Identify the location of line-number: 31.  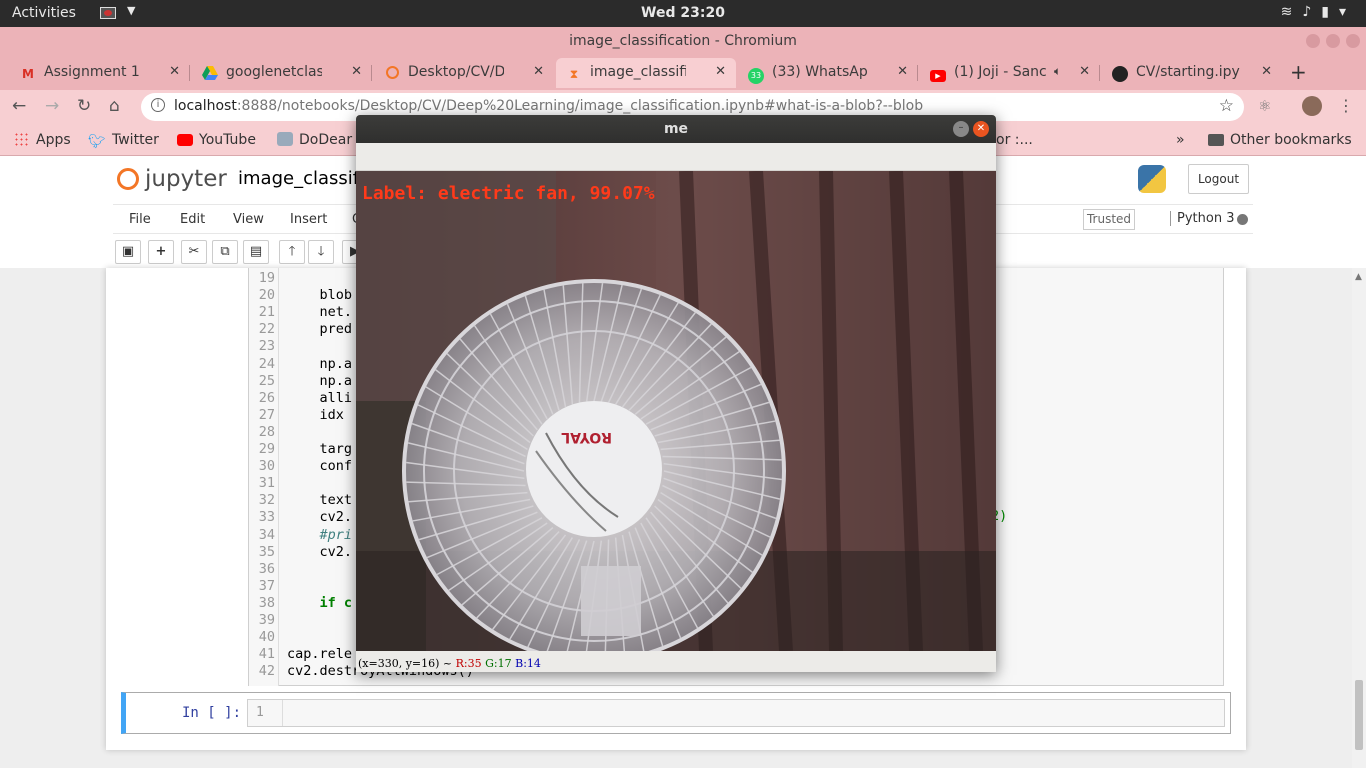
(266, 483).